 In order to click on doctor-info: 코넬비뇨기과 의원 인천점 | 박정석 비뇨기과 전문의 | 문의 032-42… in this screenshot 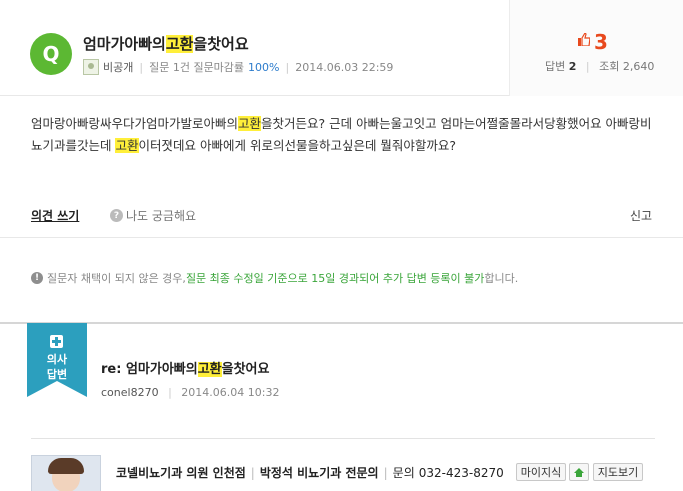, I will do `click(310, 472)`.